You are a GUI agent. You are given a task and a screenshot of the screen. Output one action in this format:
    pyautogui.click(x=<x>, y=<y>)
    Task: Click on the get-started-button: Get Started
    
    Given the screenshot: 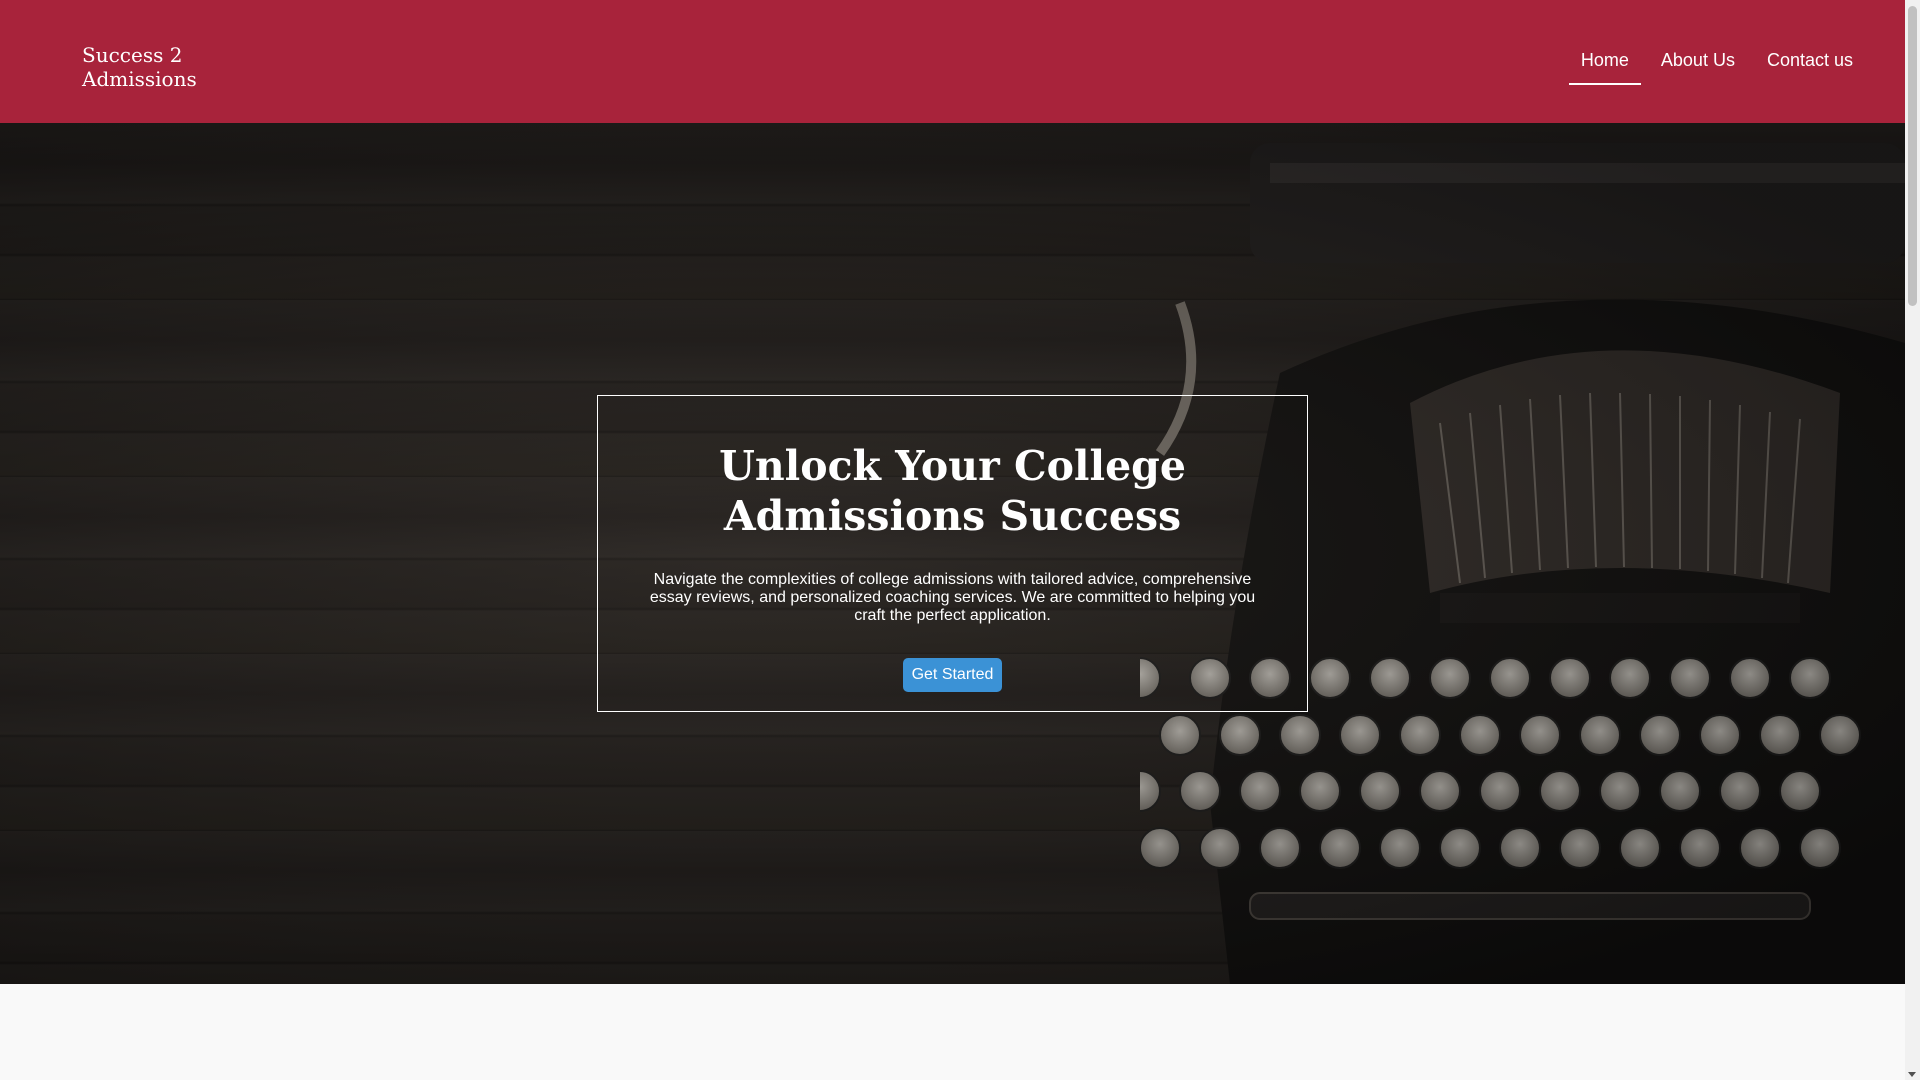 What is the action you would take?
    pyautogui.click(x=952, y=675)
    